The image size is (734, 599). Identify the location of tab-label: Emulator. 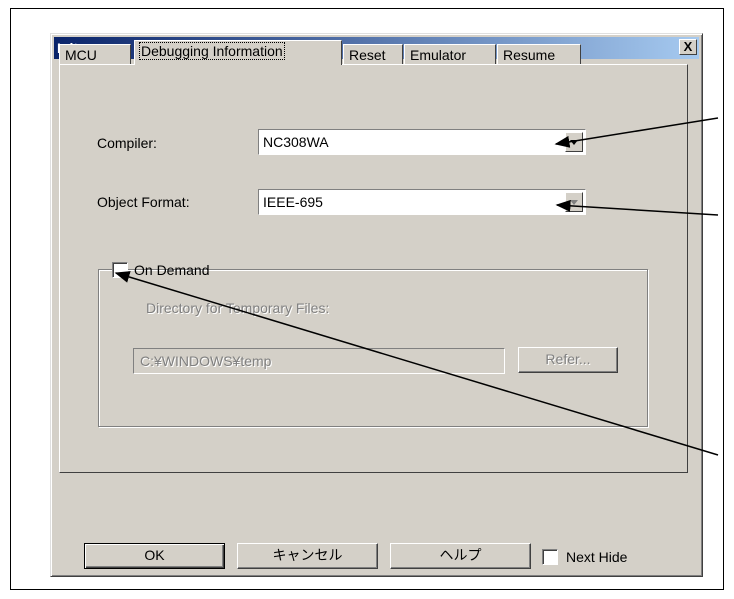
(438, 55).